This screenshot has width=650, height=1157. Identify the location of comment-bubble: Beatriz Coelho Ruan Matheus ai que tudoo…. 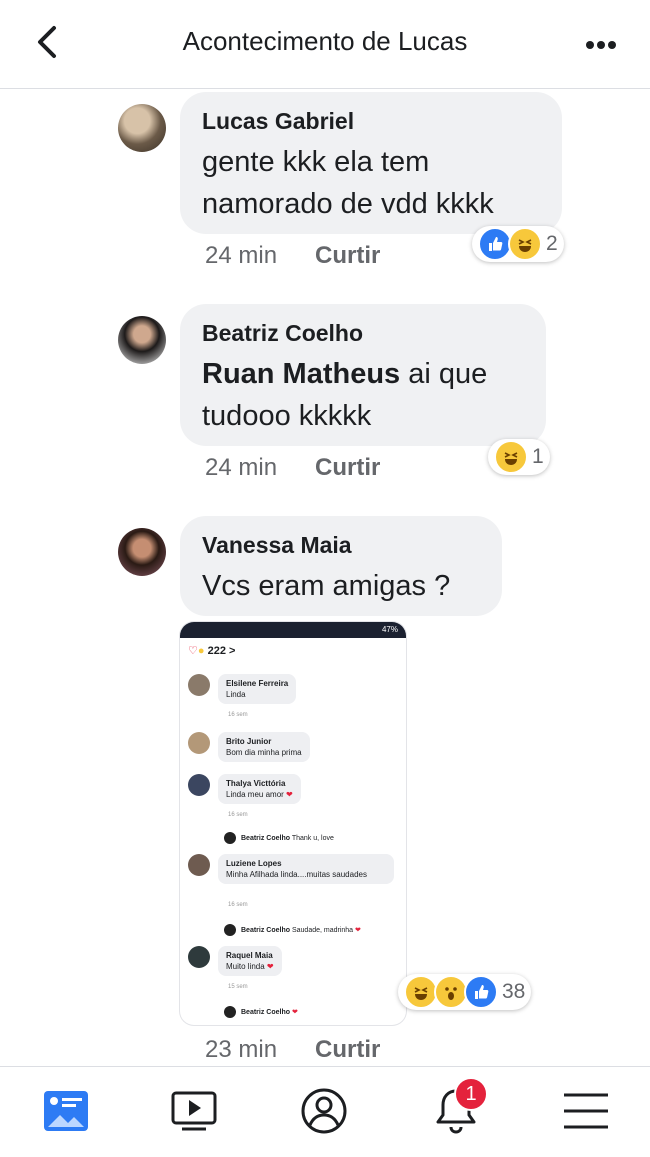
(363, 375).